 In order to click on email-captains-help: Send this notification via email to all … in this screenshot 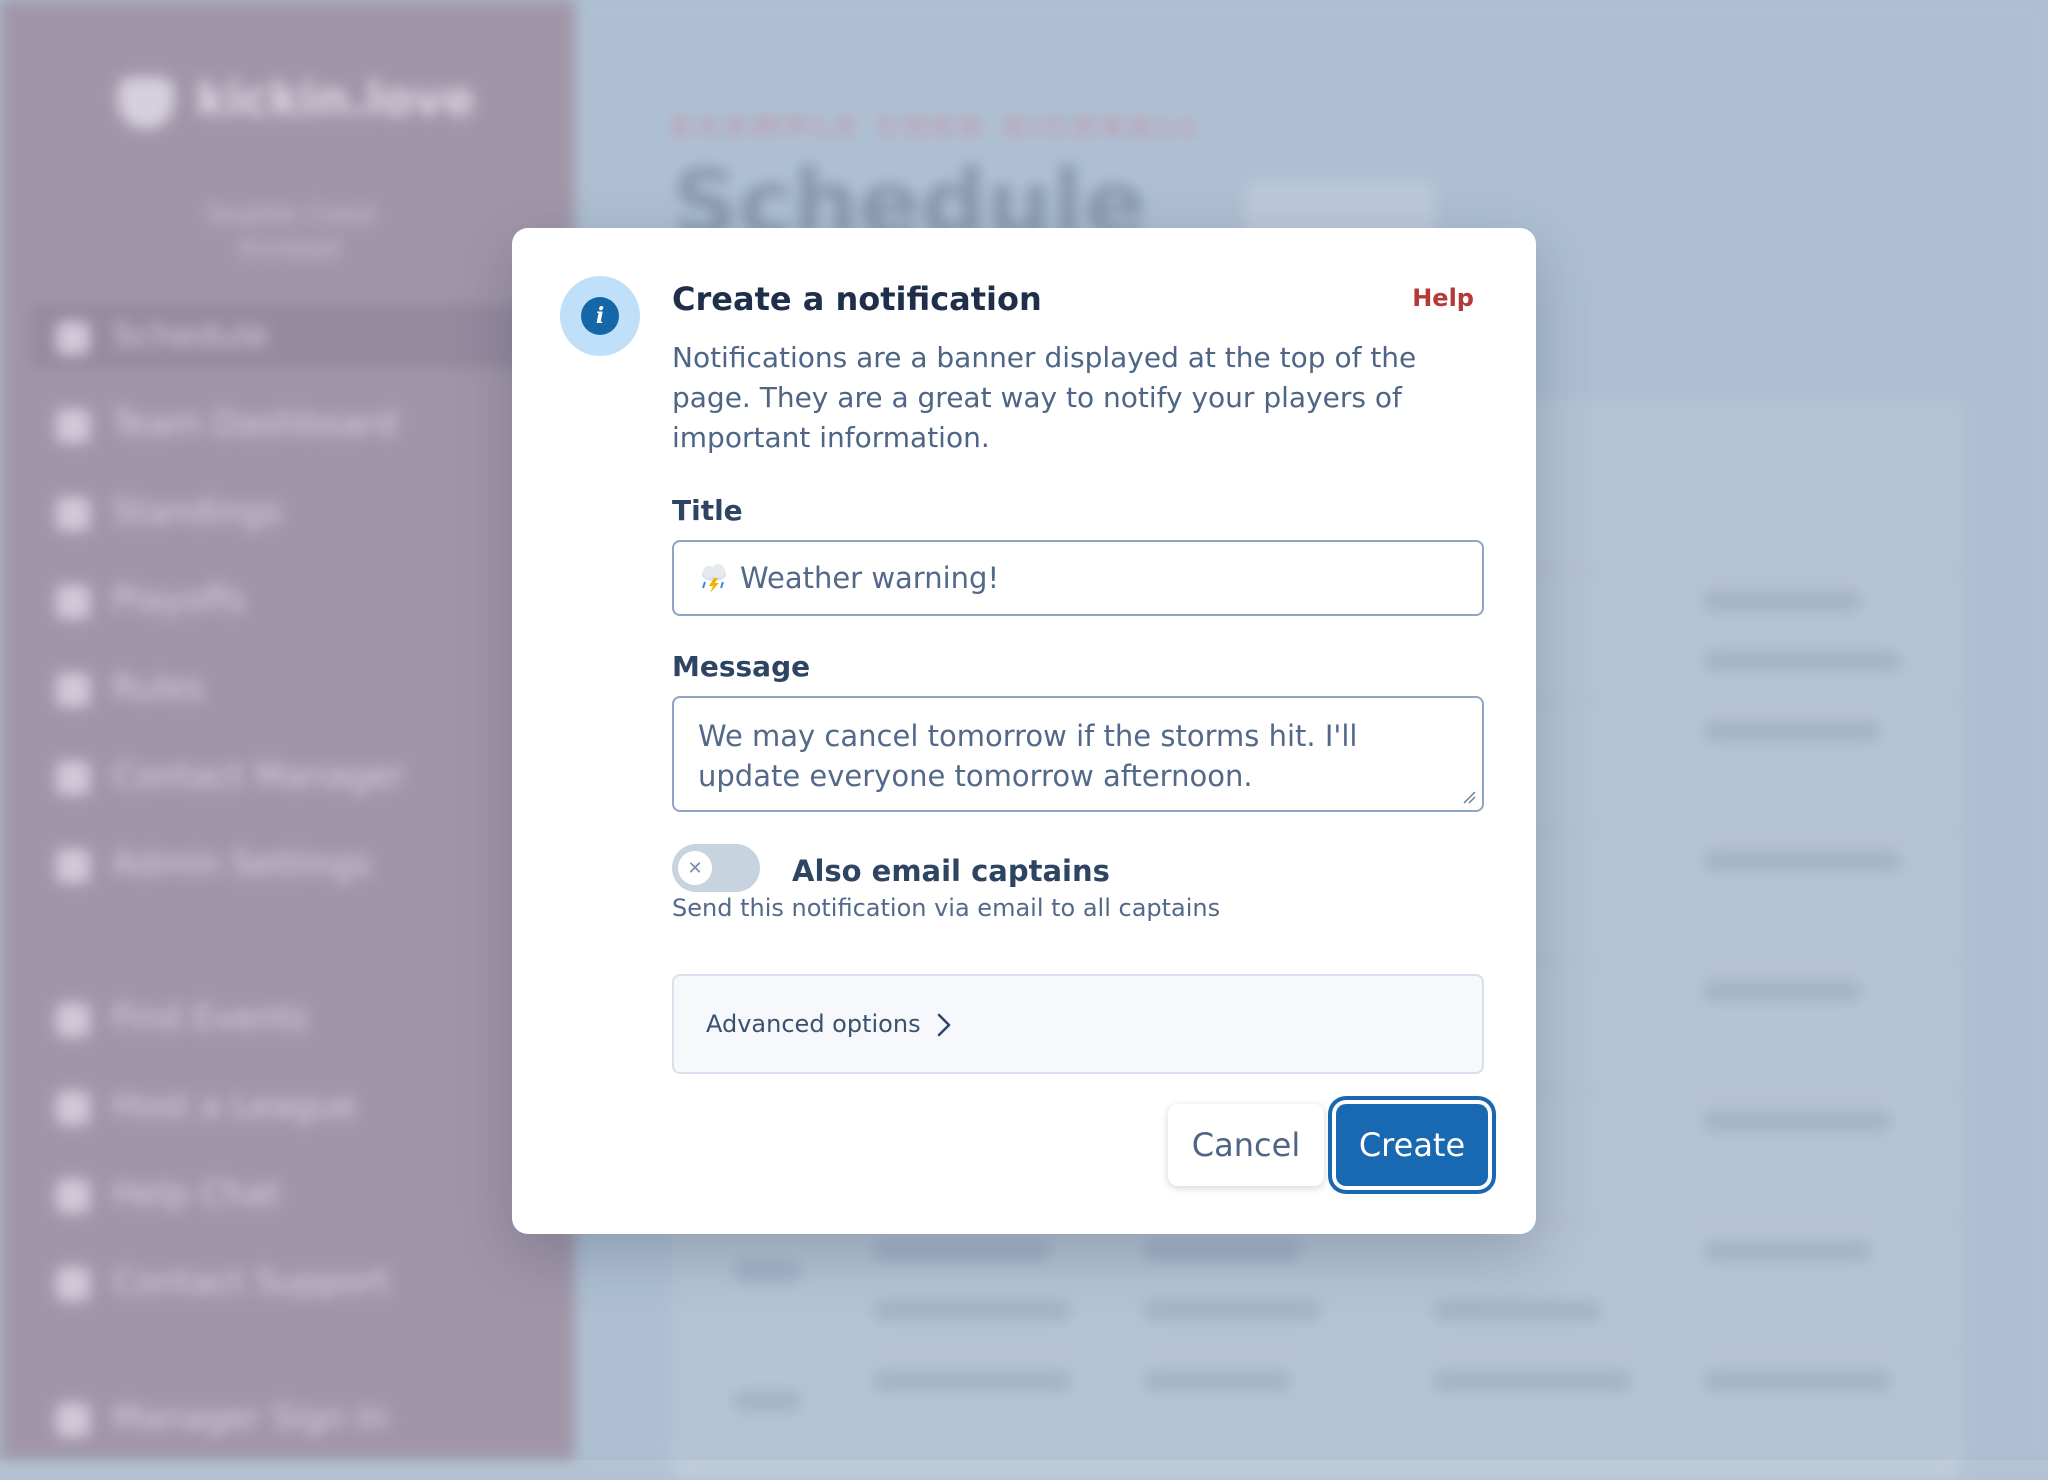, I will do `click(946, 908)`.